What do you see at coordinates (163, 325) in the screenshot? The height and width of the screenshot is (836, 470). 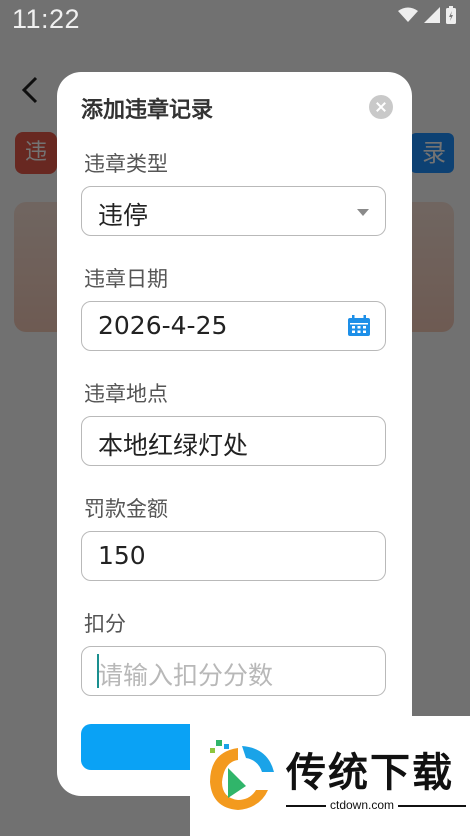 I see `violation-date-value: 2026-4-25` at bounding box center [163, 325].